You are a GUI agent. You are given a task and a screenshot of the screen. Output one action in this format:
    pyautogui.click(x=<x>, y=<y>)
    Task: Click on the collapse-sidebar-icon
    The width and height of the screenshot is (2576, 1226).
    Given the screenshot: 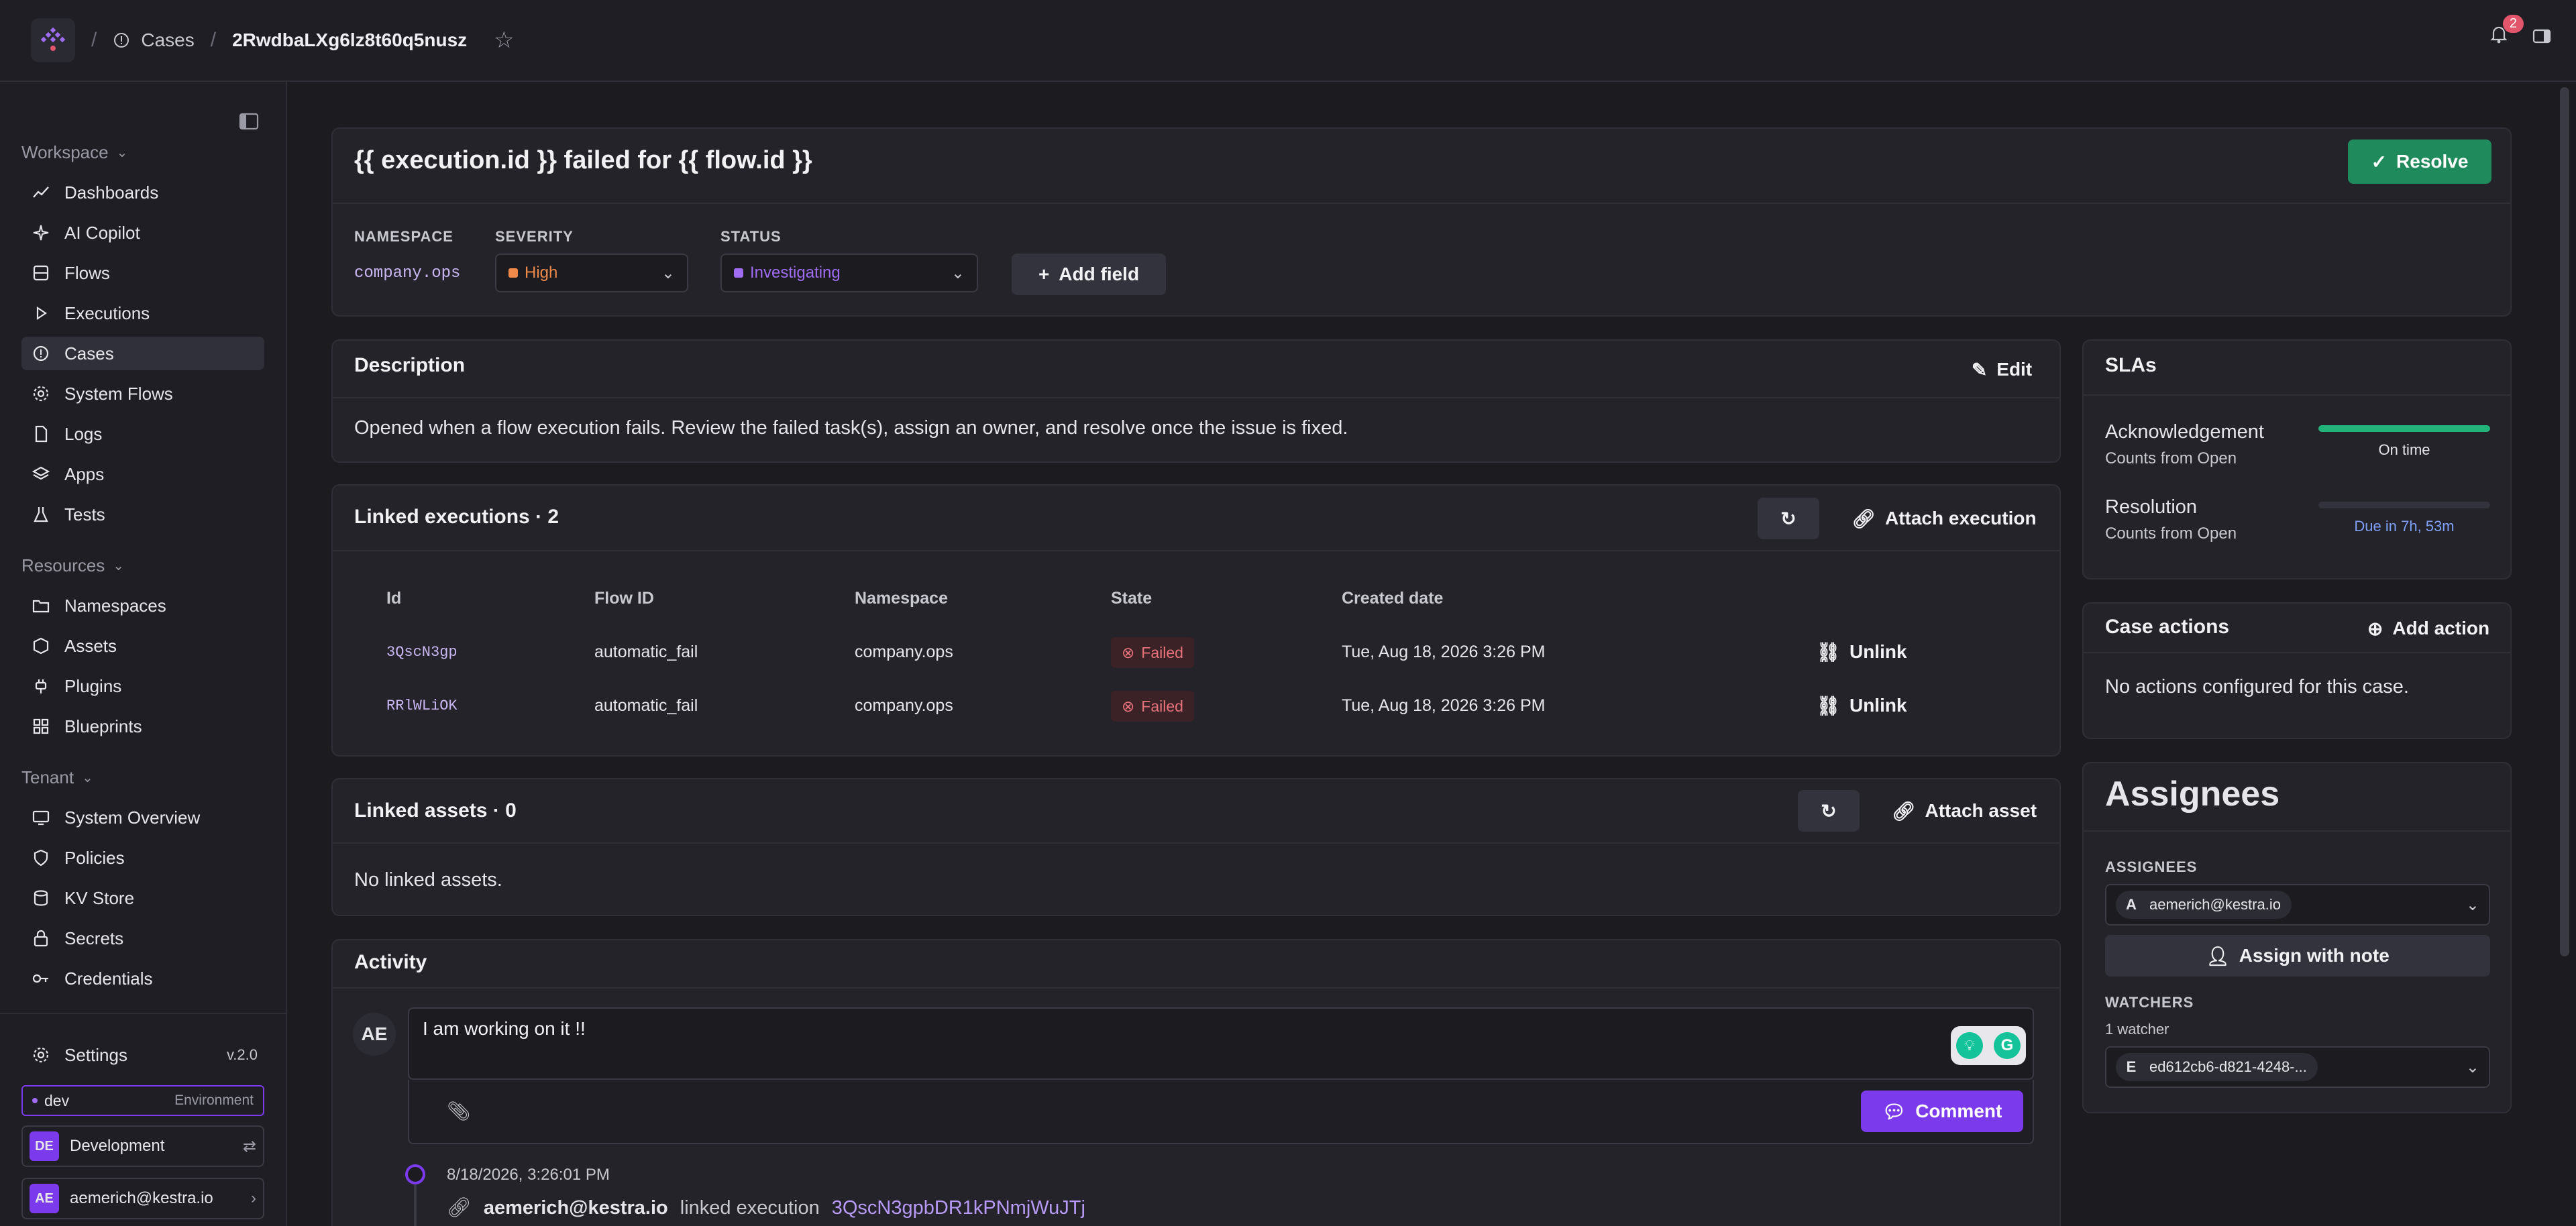 What is the action you would take?
    pyautogui.click(x=249, y=121)
    